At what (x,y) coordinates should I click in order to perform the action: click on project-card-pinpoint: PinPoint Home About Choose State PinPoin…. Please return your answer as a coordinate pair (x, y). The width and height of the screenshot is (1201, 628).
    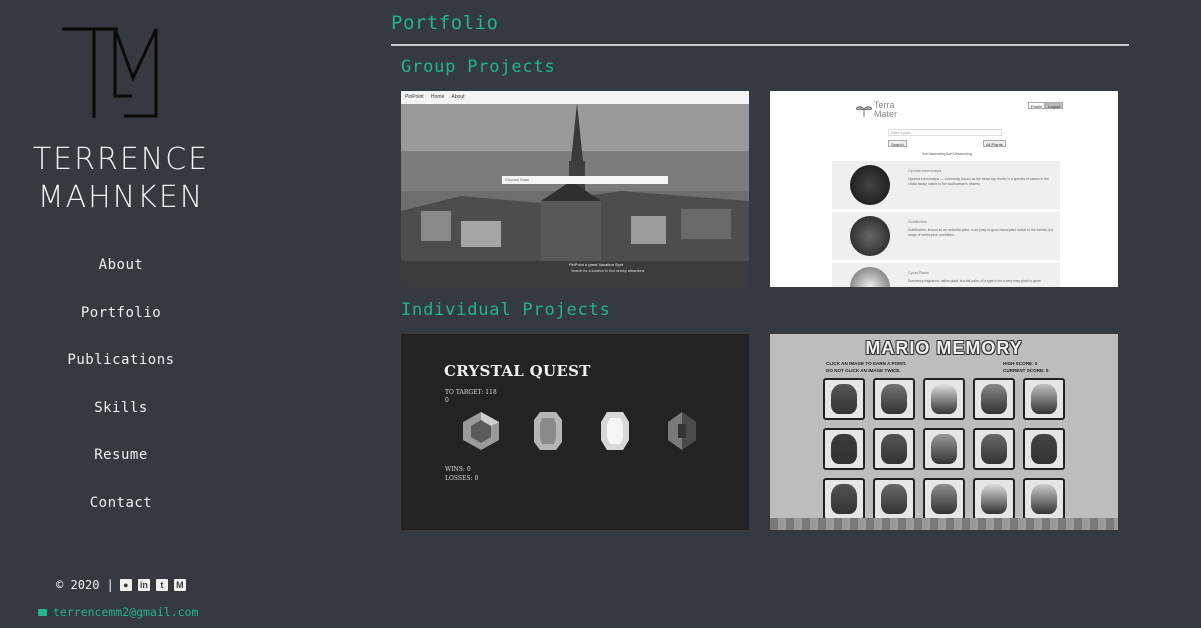
    Looking at the image, I should click on (575, 189).